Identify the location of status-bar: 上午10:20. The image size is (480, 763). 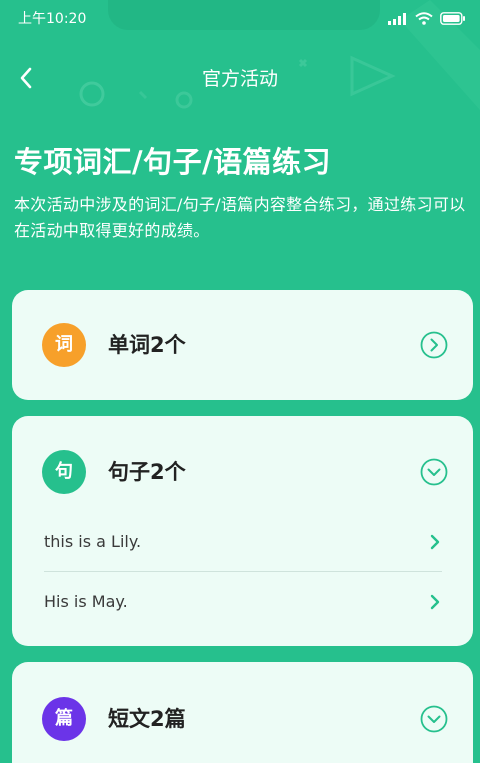
(240, 18).